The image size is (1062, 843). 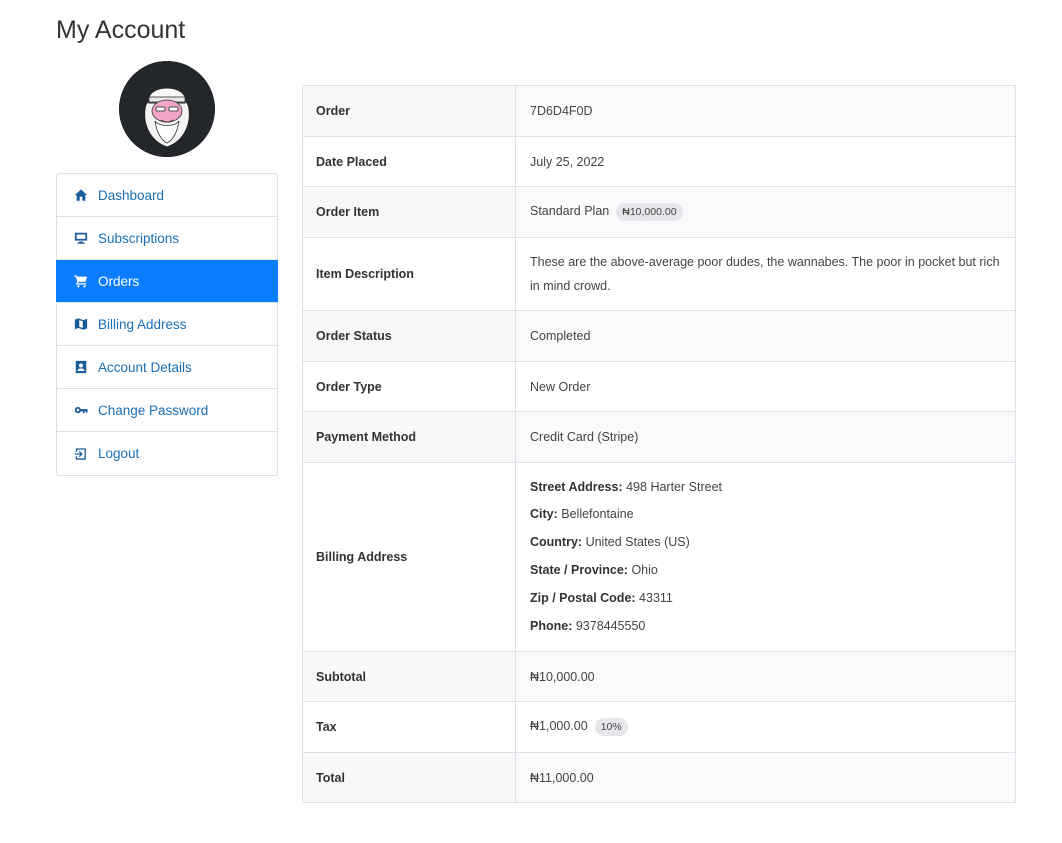 I want to click on home-icon, so click(x=81, y=195).